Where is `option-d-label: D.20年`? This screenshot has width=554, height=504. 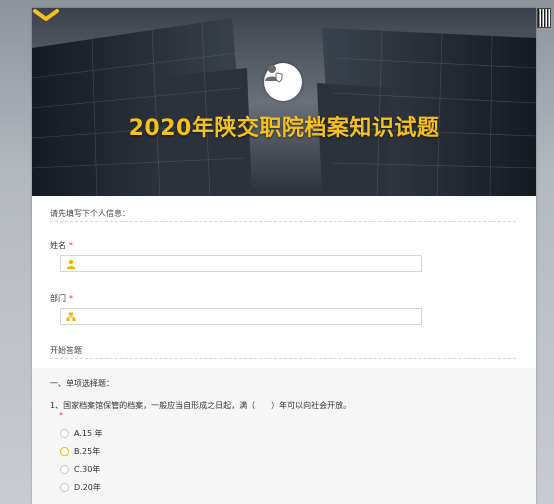
option-d-label: D.20年 is located at coordinates (87, 487).